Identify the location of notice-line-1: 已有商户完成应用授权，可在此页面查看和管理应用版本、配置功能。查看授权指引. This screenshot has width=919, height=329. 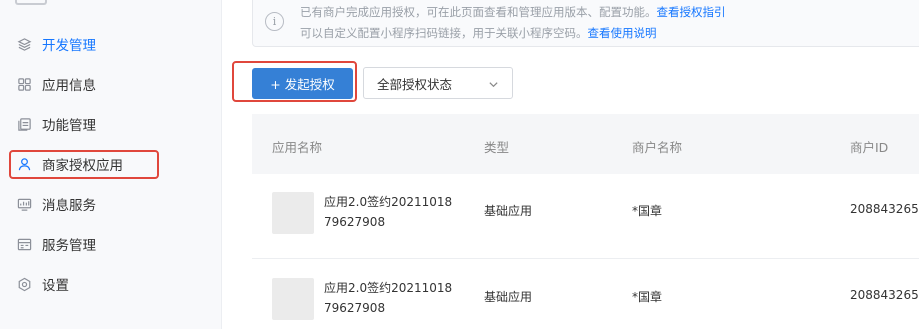
(513, 12).